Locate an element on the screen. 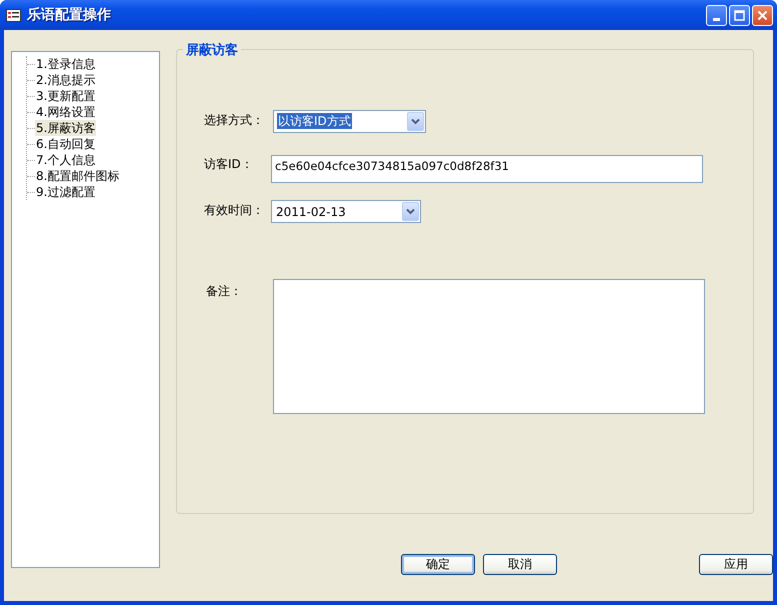 This screenshot has width=777, height=605. close-icon is located at coordinates (762, 15).